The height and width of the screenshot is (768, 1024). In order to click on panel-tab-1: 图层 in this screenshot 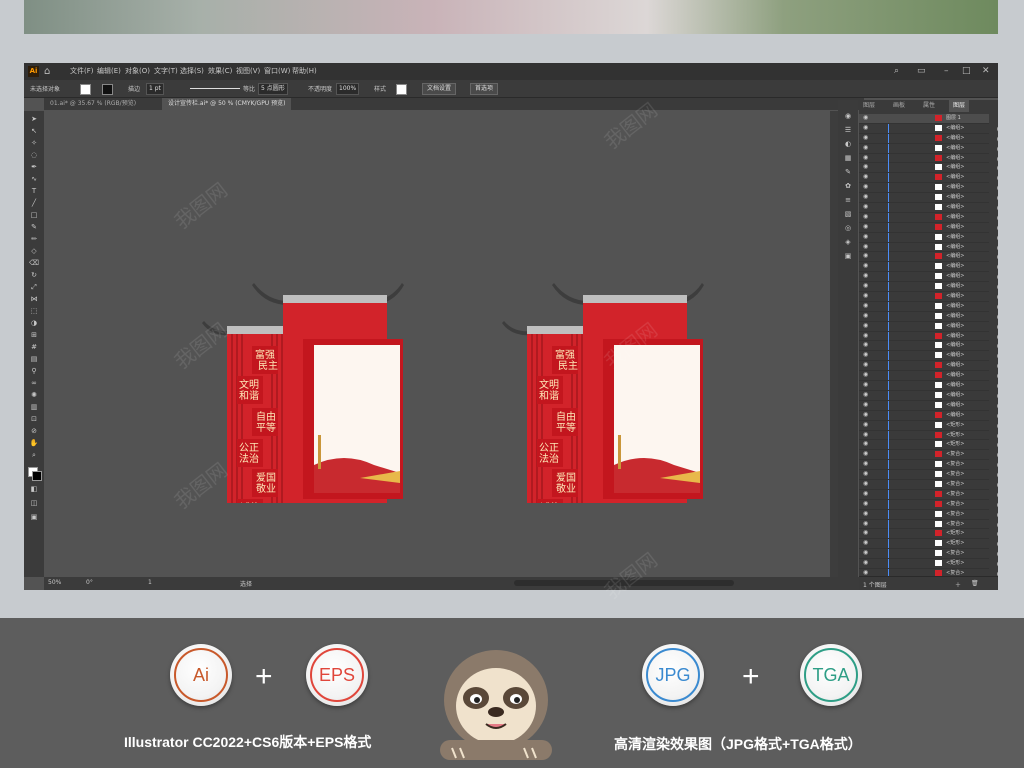, I will do `click(869, 106)`.